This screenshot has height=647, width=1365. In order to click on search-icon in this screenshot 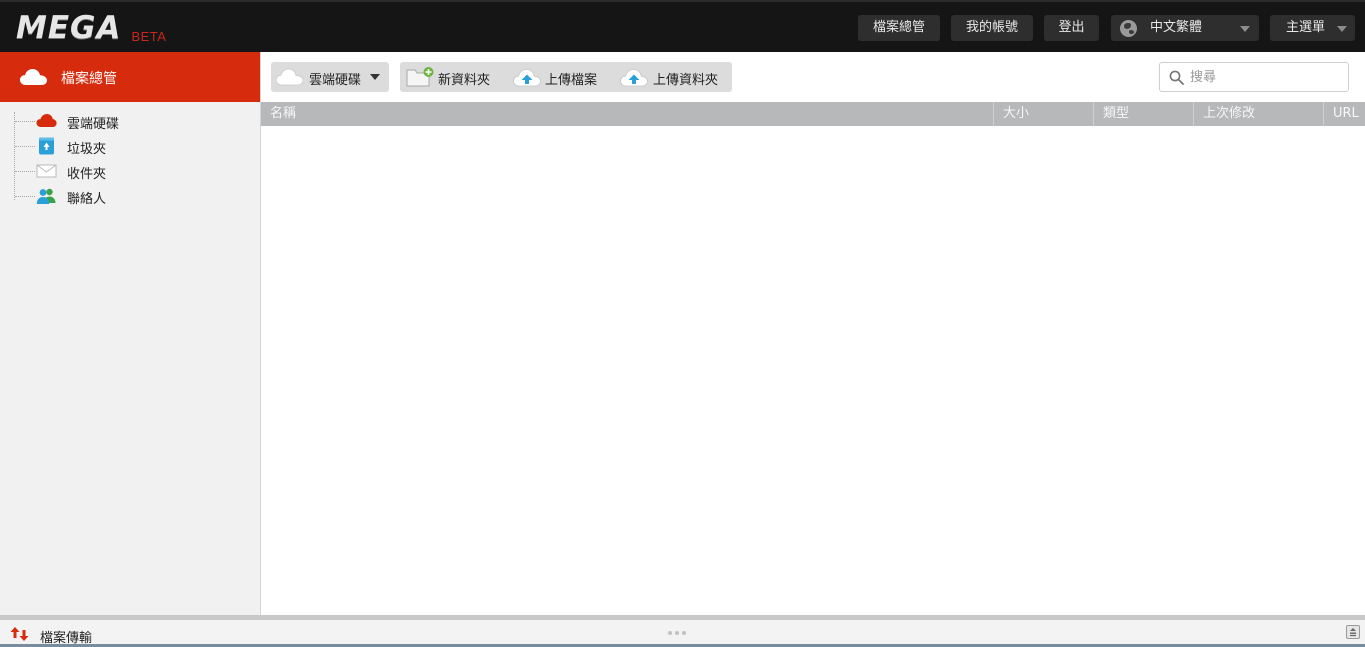, I will do `click(1176, 77)`.